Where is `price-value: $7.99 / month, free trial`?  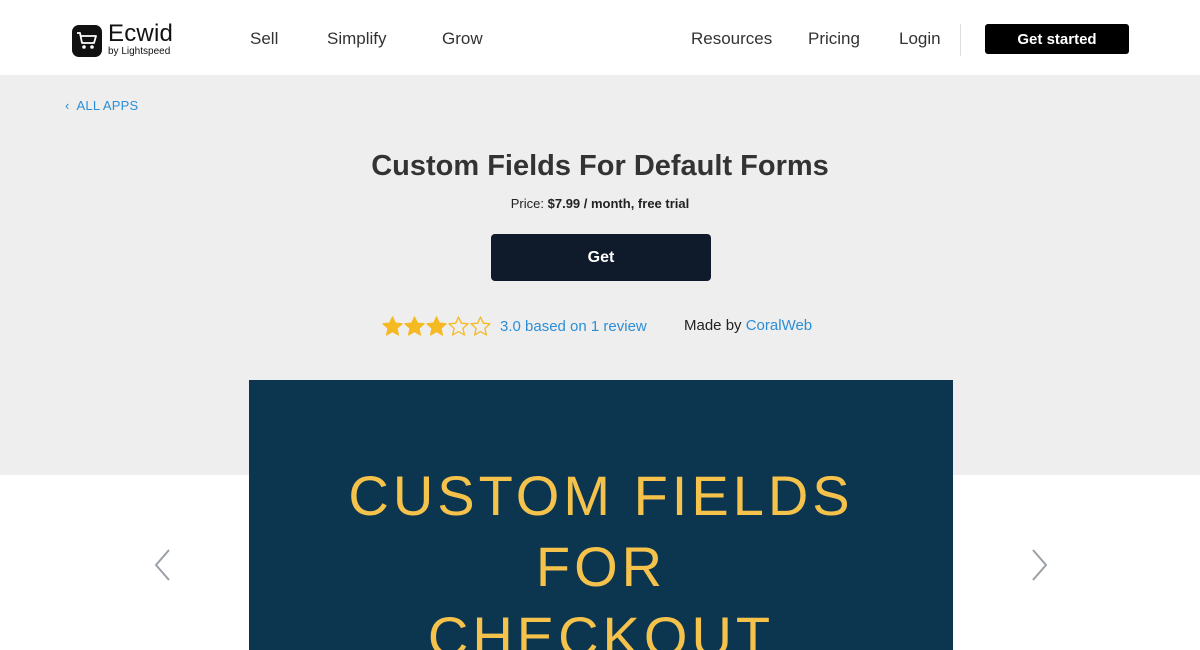 price-value: $7.99 / month, free trial is located at coordinates (618, 203).